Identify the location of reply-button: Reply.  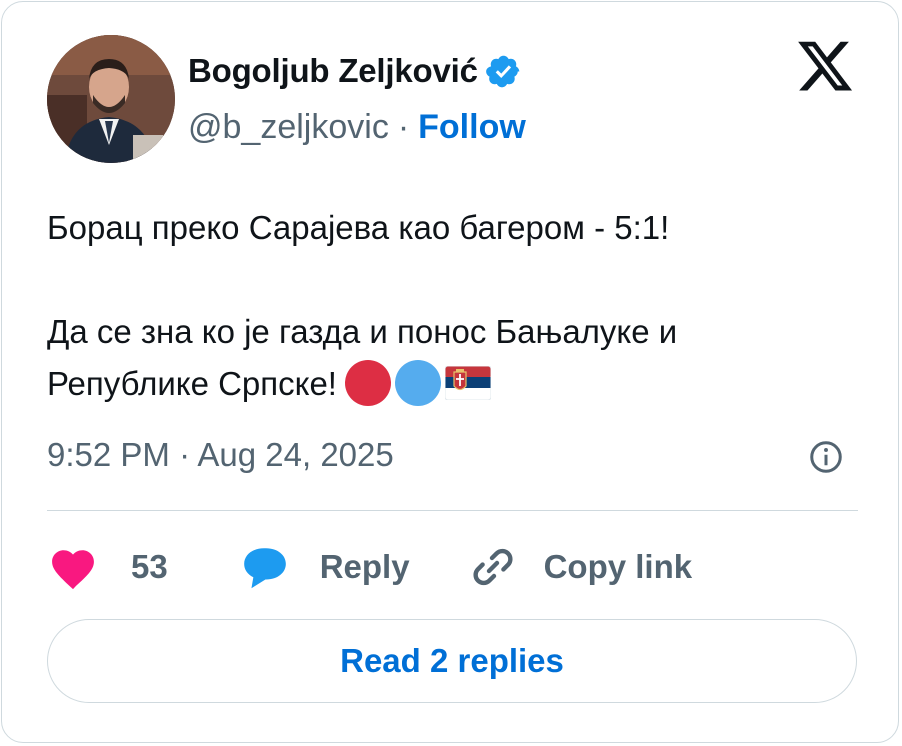
(325, 567).